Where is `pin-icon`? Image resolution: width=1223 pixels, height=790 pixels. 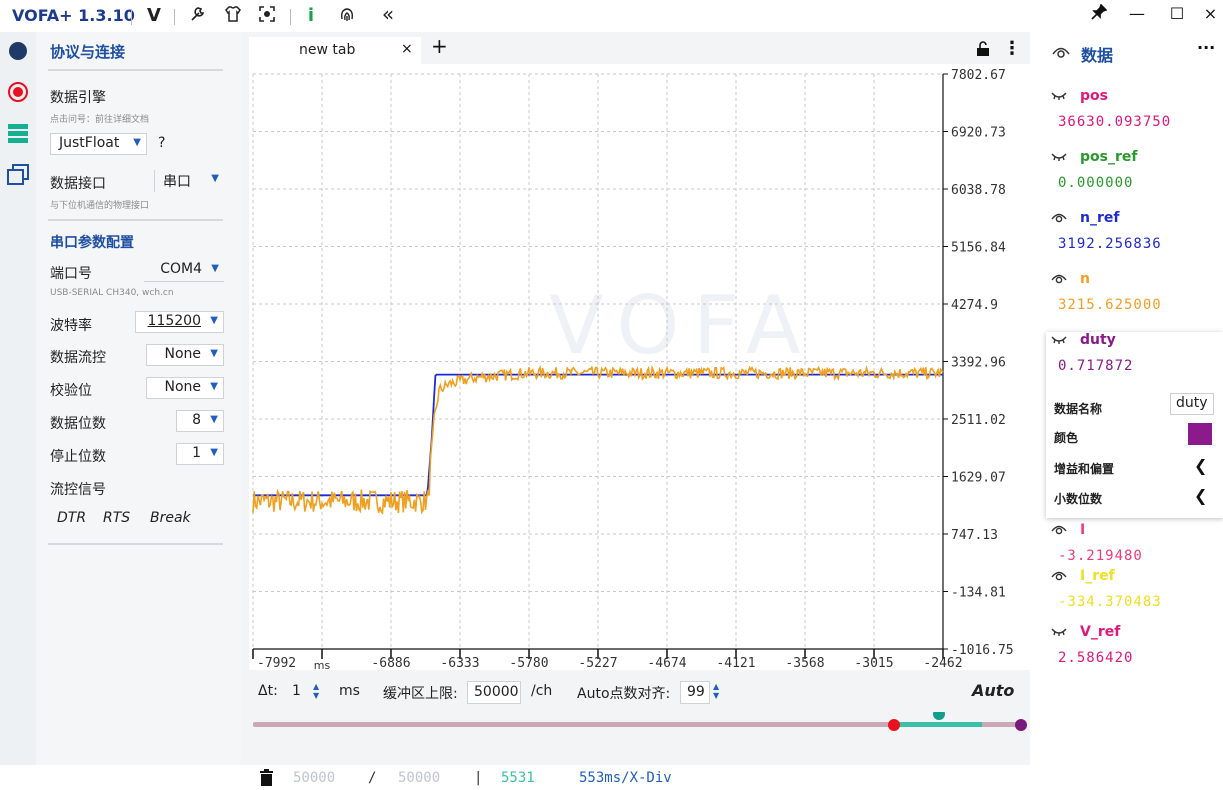 pin-icon is located at coordinates (1099, 15).